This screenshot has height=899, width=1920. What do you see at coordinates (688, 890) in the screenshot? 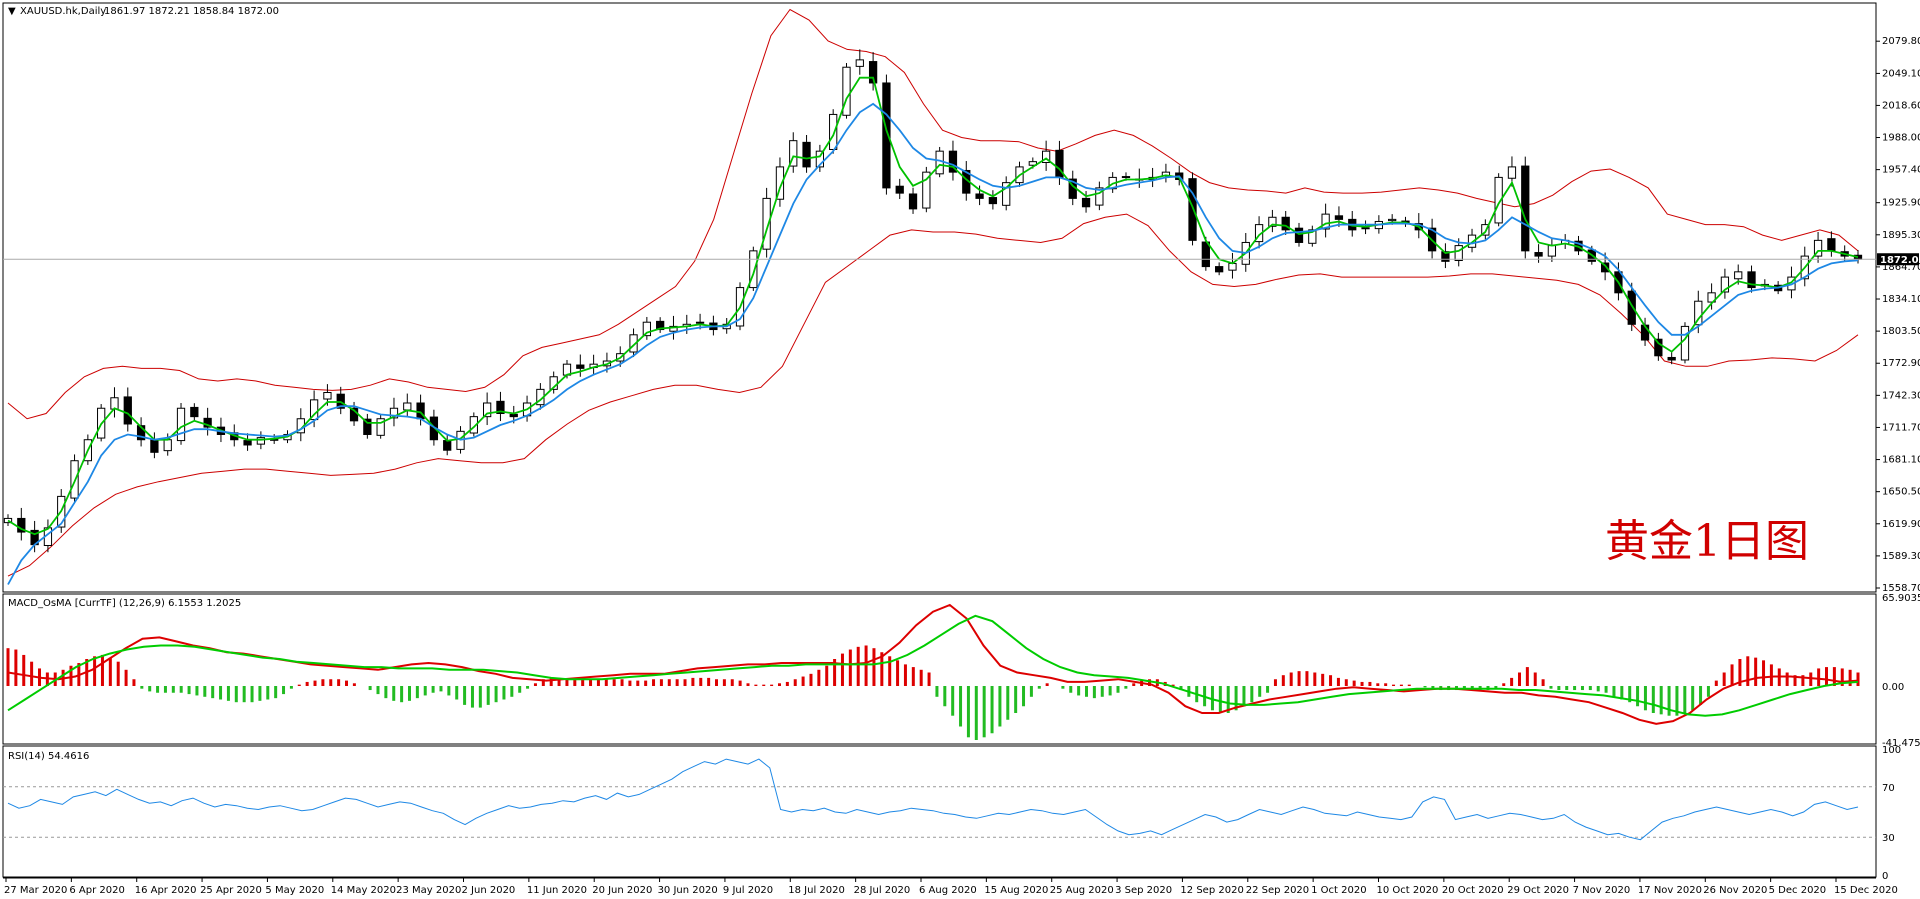
I see `time-tick-label: 30 Jun 2020` at bounding box center [688, 890].